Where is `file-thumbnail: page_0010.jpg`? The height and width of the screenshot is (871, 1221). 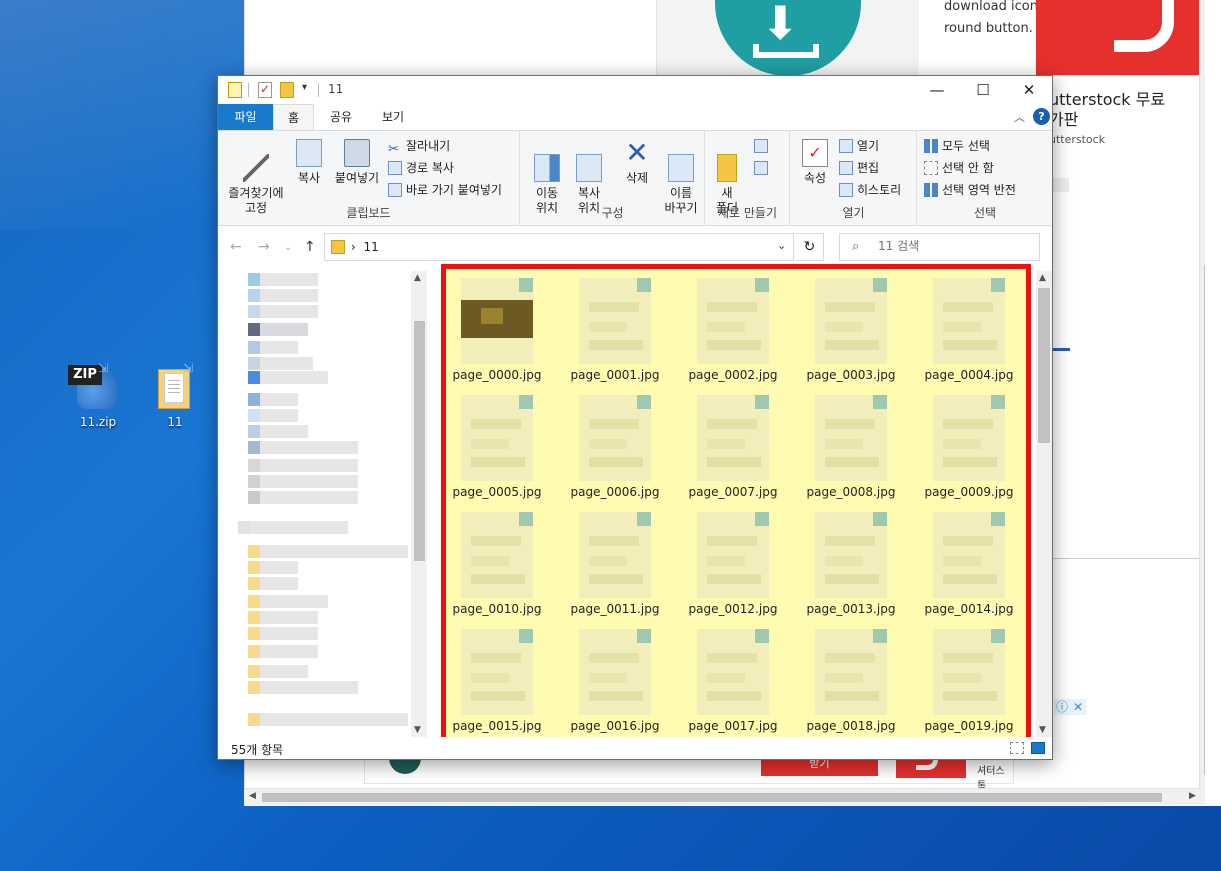
file-thumbnail: page_0010.jpg is located at coordinates (497, 565).